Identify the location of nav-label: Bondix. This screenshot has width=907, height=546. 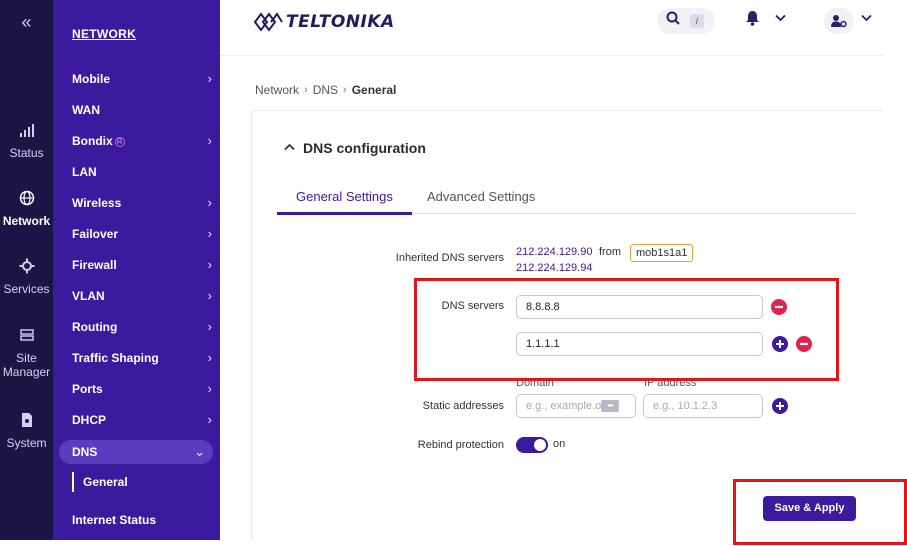
(92, 141).